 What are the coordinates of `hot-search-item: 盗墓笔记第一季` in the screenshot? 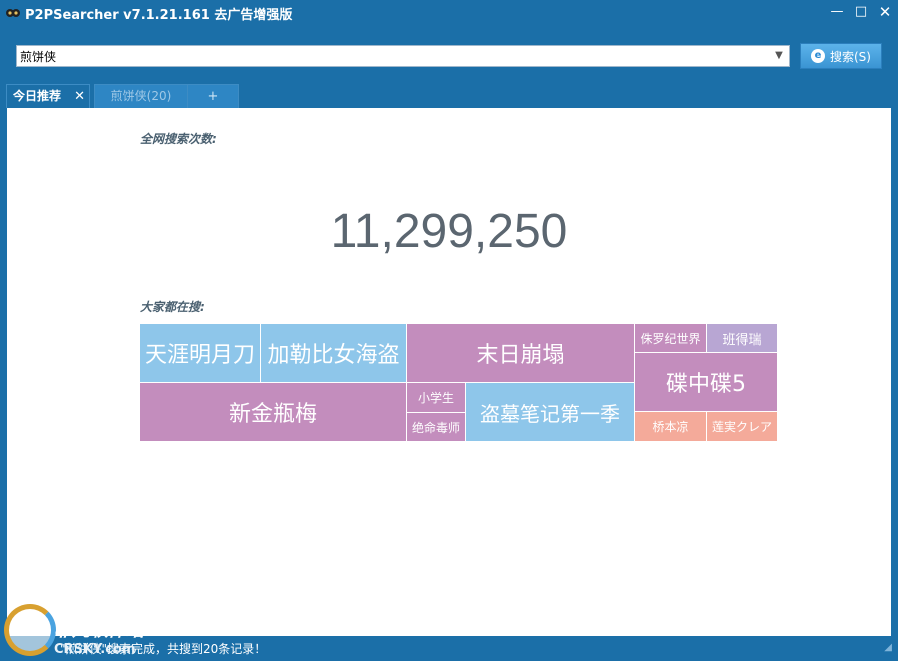 It's located at (550, 412).